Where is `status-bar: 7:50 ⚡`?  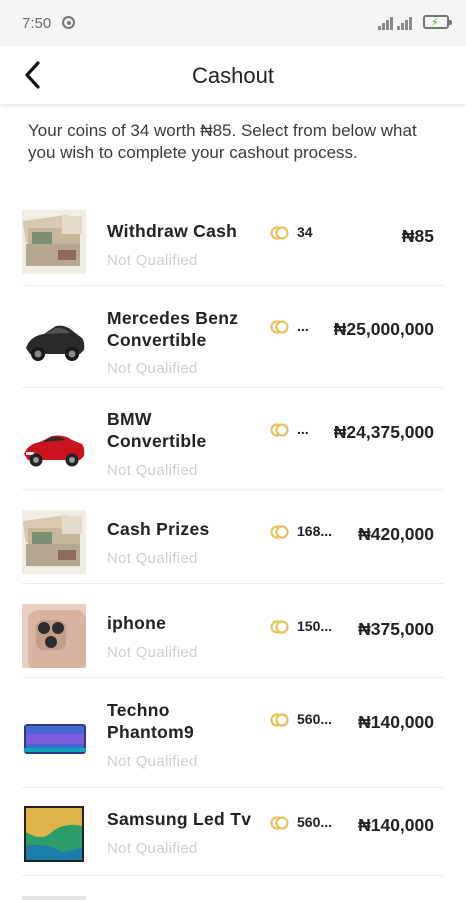 status-bar: 7:50 ⚡ is located at coordinates (233, 23).